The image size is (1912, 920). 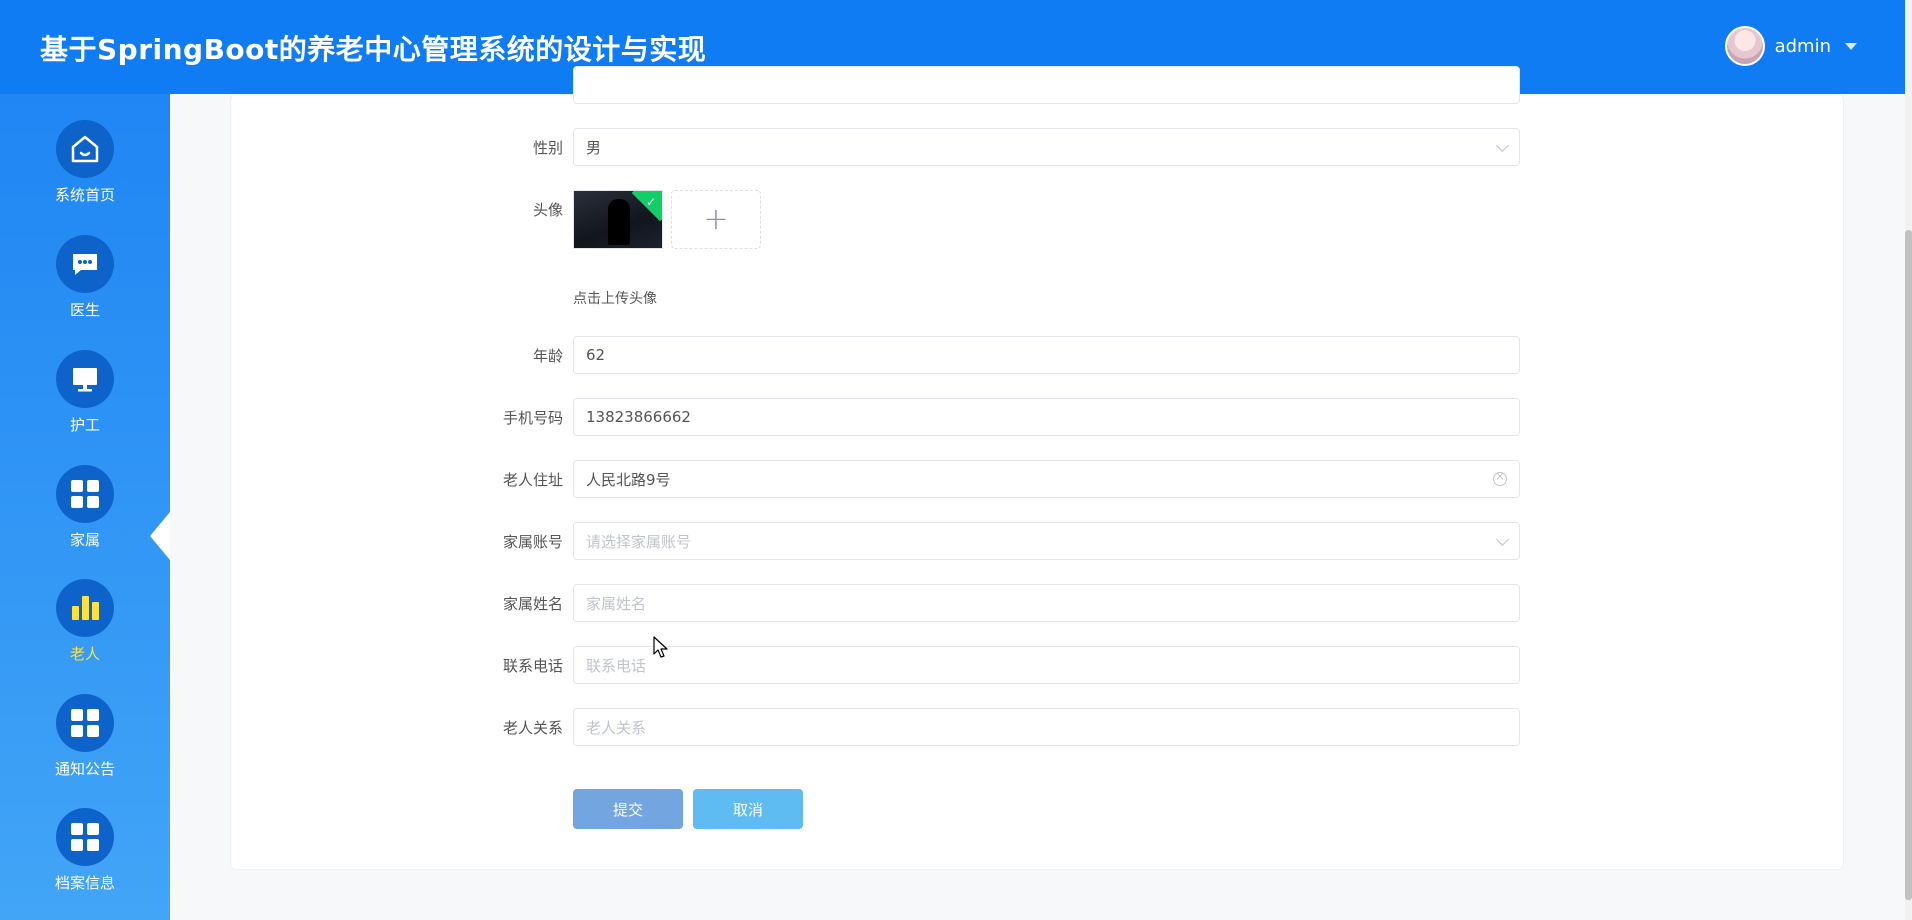 What do you see at coordinates (628, 479) in the screenshot?
I see `address-value: 人民北路9号` at bounding box center [628, 479].